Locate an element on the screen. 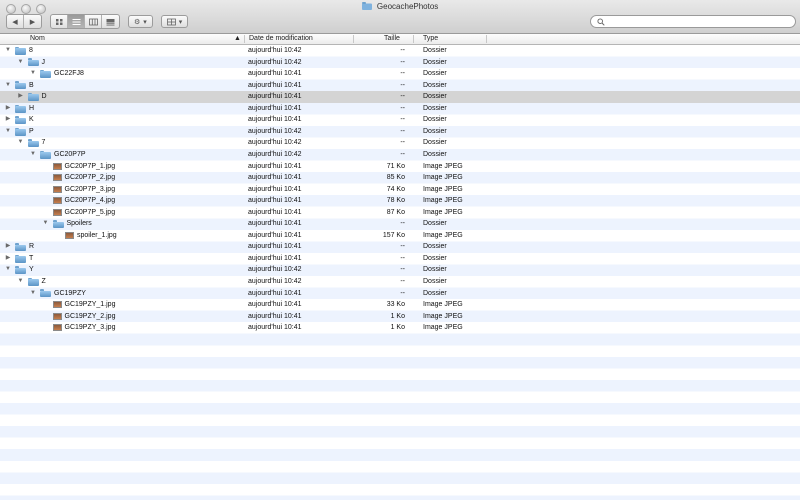 This screenshot has height=500, width=800. file-name: K is located at coordinates (31, 120).